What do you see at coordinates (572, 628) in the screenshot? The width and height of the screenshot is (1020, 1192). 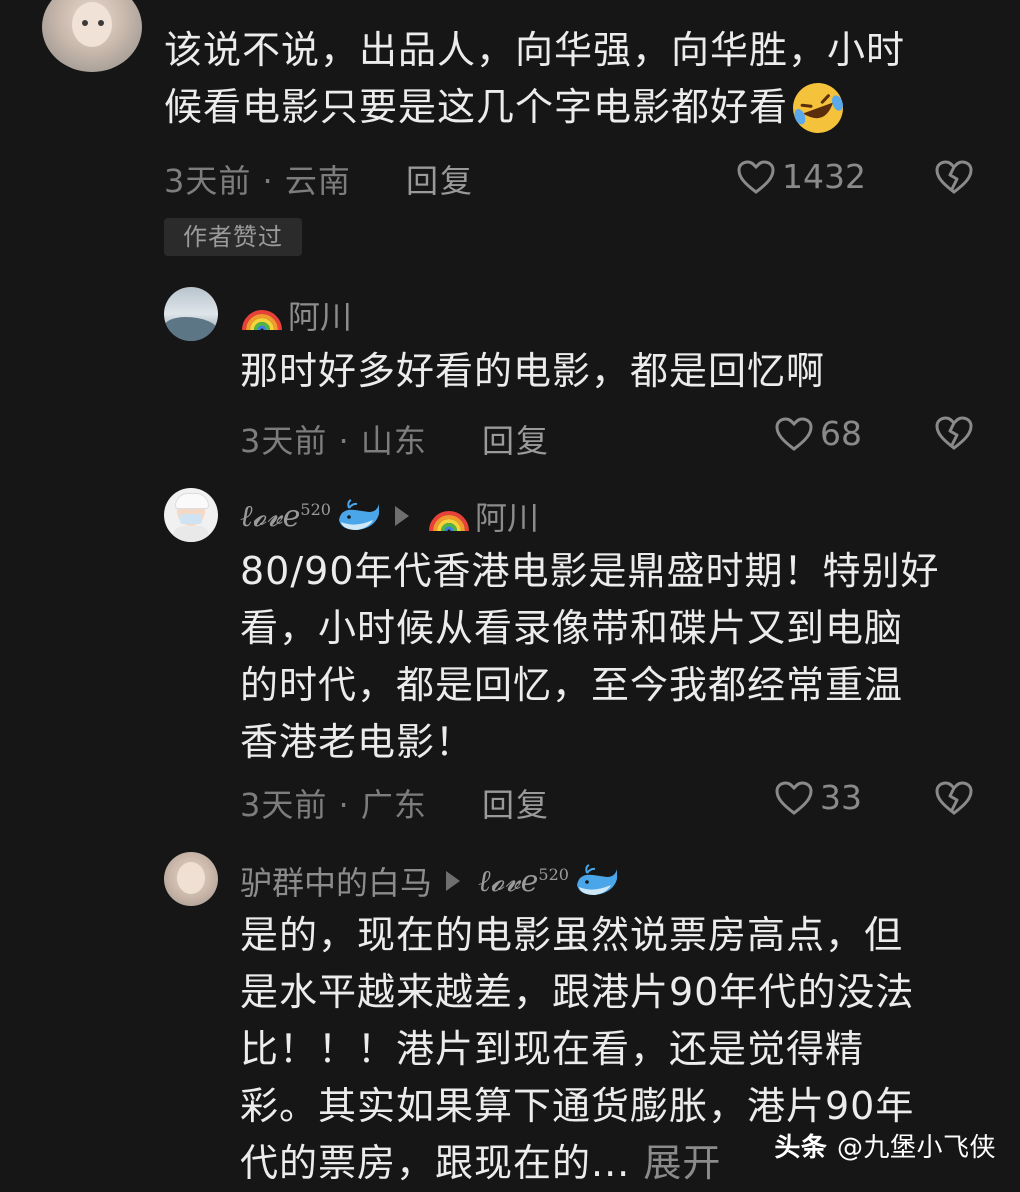 I see `reply-line: 看，小时候从看录像带和碟片又到电脑` at bounding box center [572, 628].